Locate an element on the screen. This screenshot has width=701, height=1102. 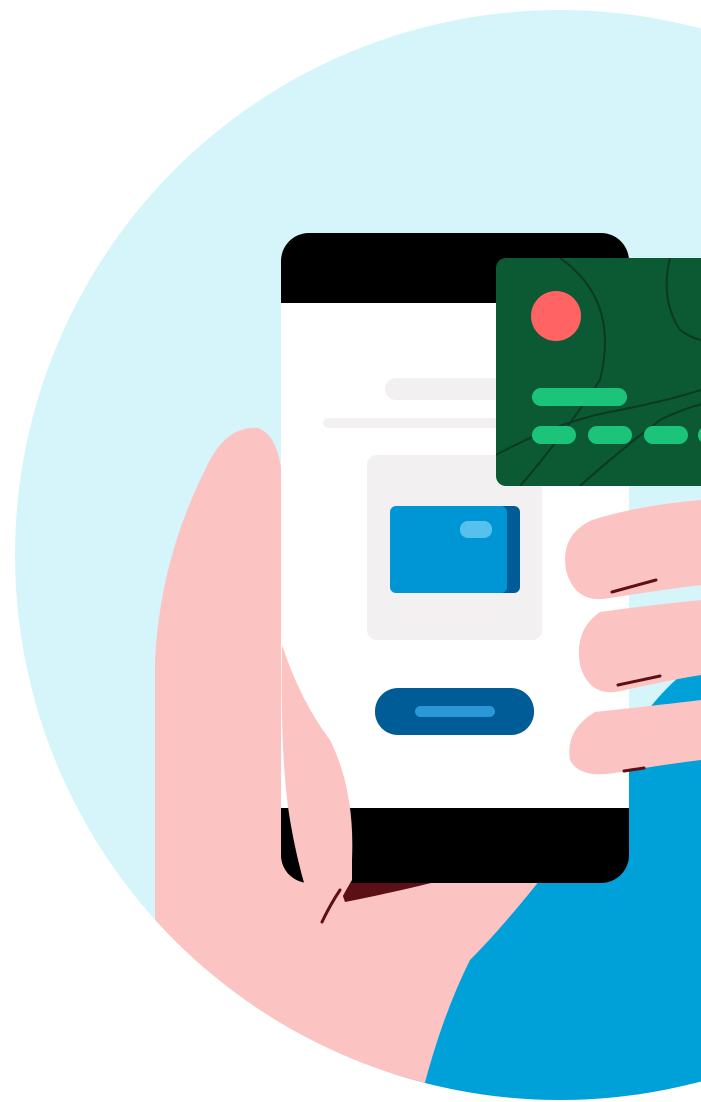
screen-card-icon is located at coordinates (448, 549).